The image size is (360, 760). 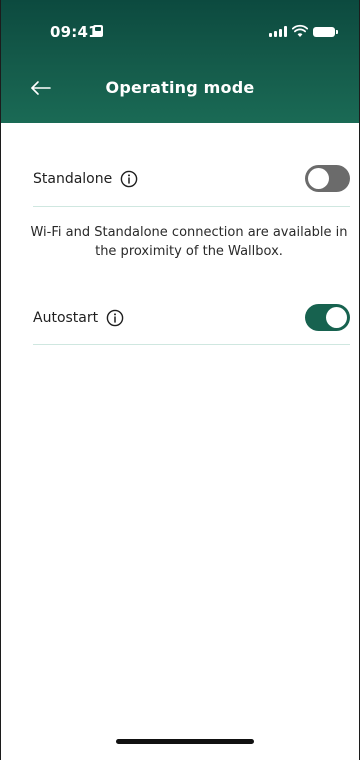 I want to click on standalone-label: Standalone, so click(x=73, y=179).